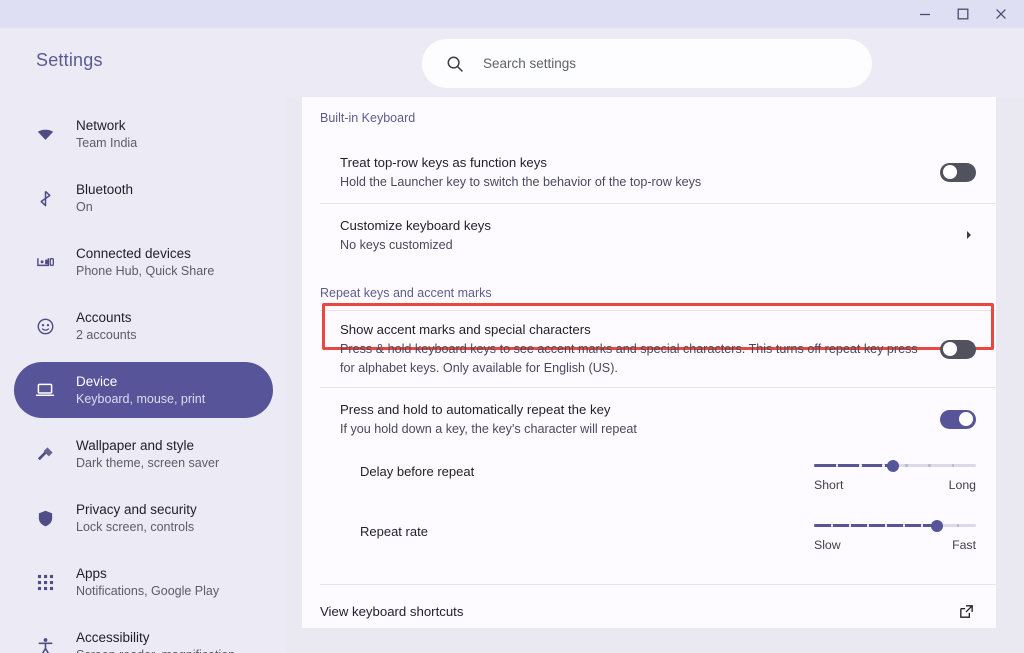 This screenshot has height=653, width=1024. I want to click on wifi-icon, so click(45, 134).